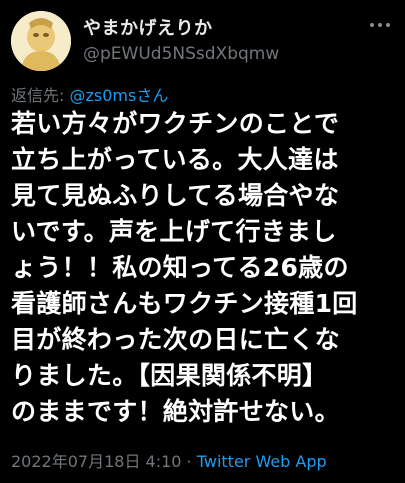  Describe the element at coordinates (180, 267) in the screenshot. I see `tweet-line: ょう！！私の知ってる26歳の` at that location.